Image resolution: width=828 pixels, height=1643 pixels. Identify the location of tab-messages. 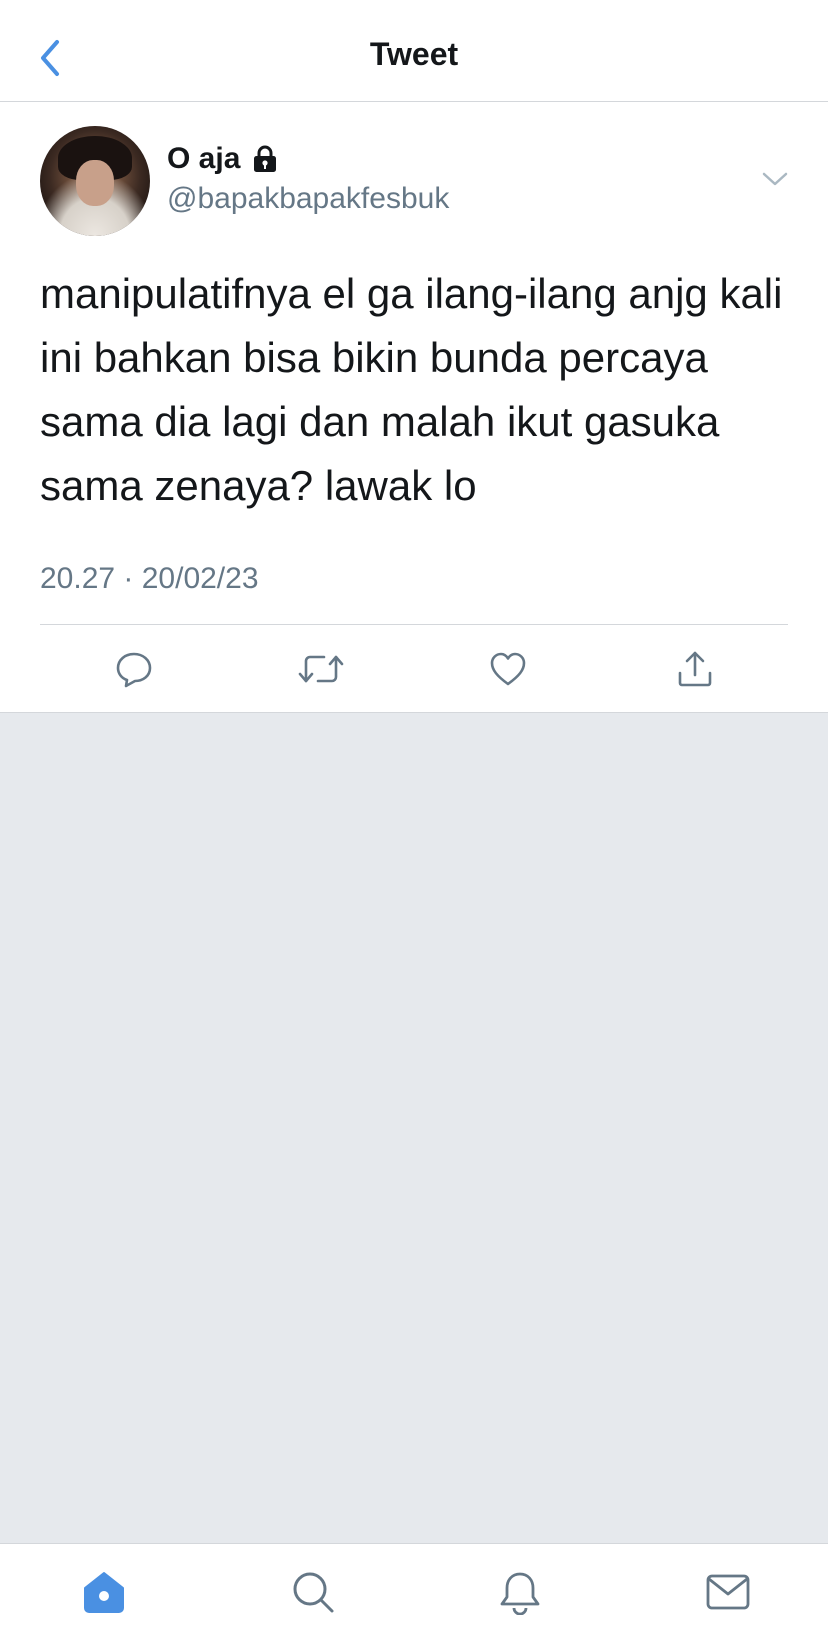
(728, 1592).